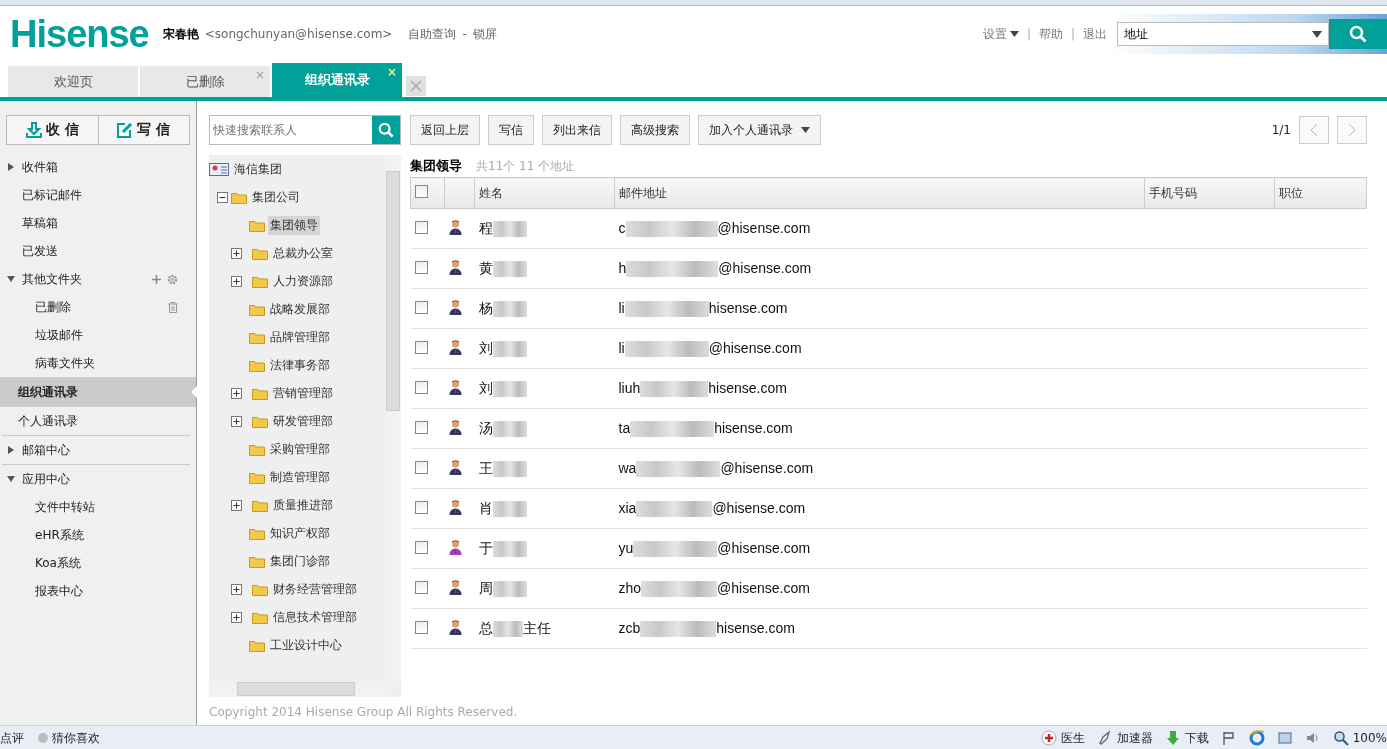 The image size is (1387, 749). What do you see at coordinates (1209, 193) in the screenshot?
I see `column-header: 手机号码` at bounding box center [1209, 193].